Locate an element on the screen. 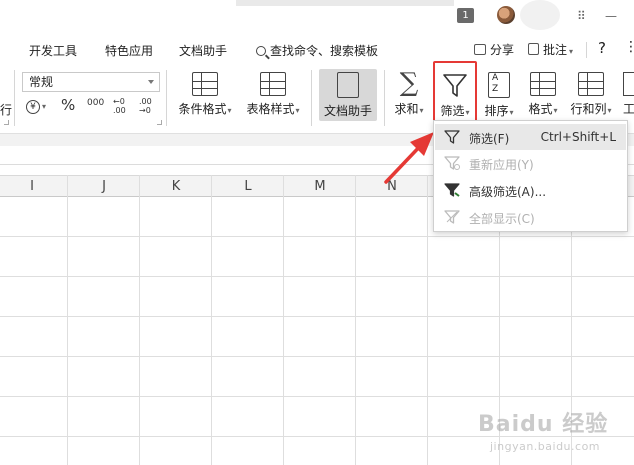 The width and height of the screenshot is (634, 465). column-header-m: M is located at coordinates (320, 186).